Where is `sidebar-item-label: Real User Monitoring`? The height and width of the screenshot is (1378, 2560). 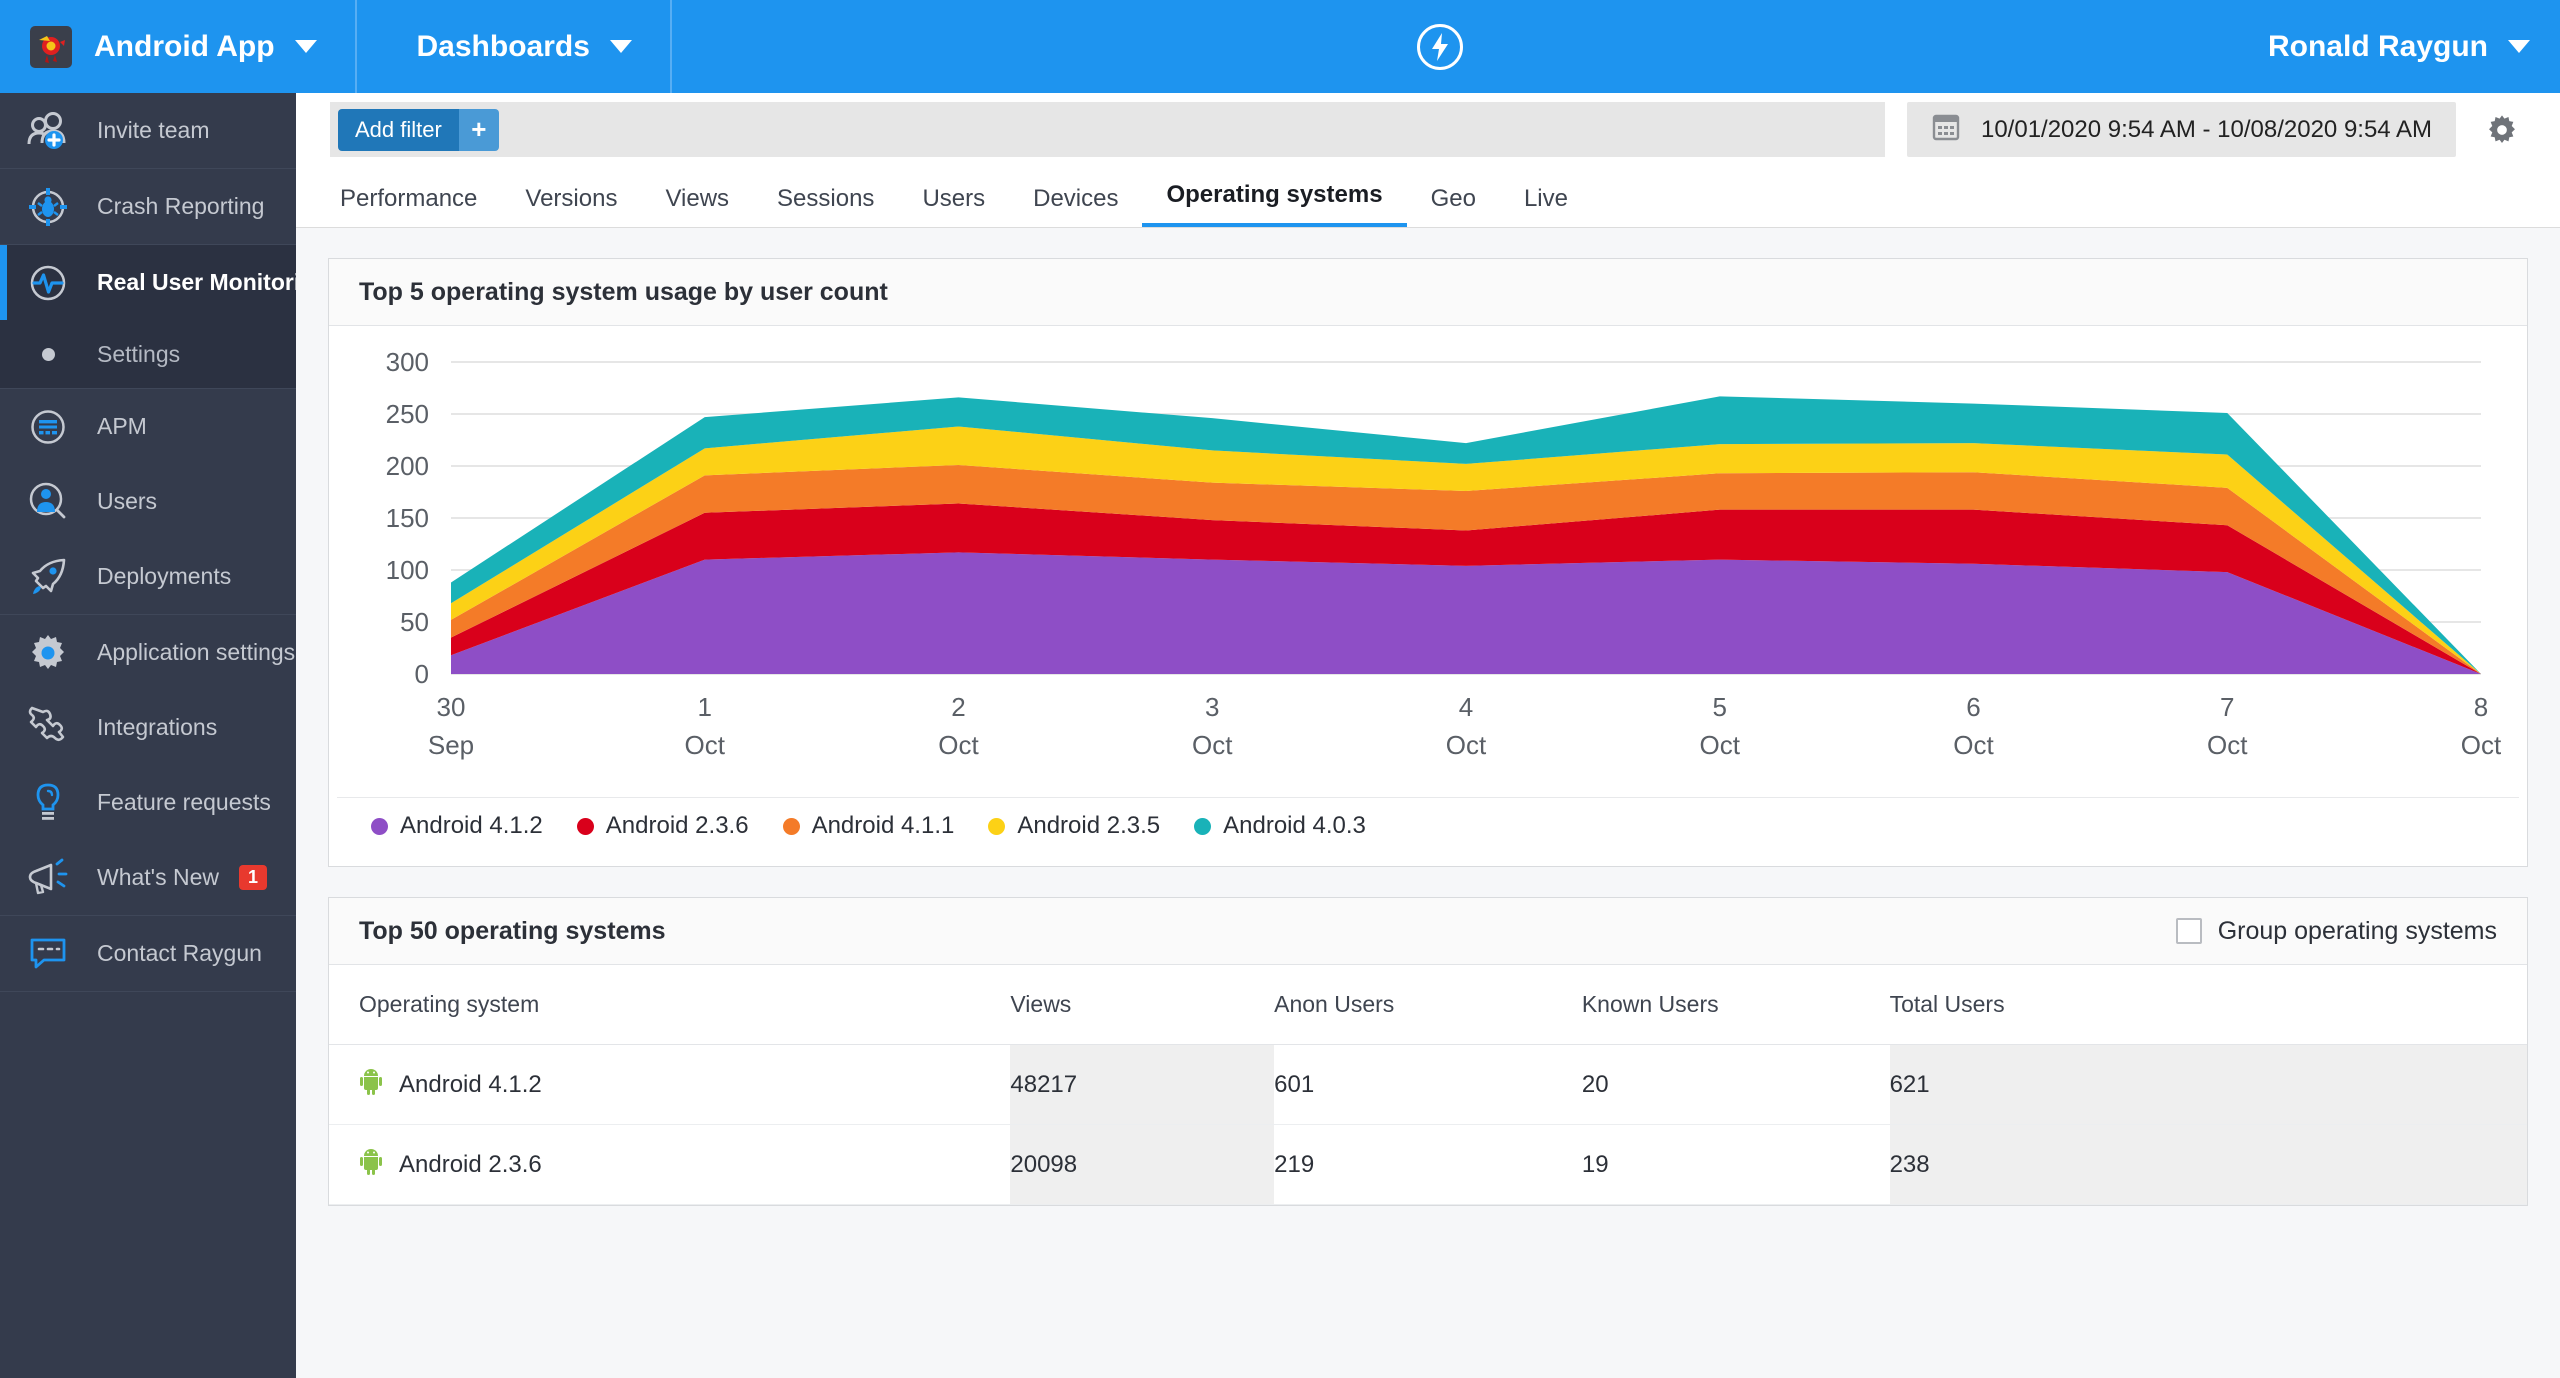
sidebar-item-label: Real User Monitoring is located at coordinates (213, 282).